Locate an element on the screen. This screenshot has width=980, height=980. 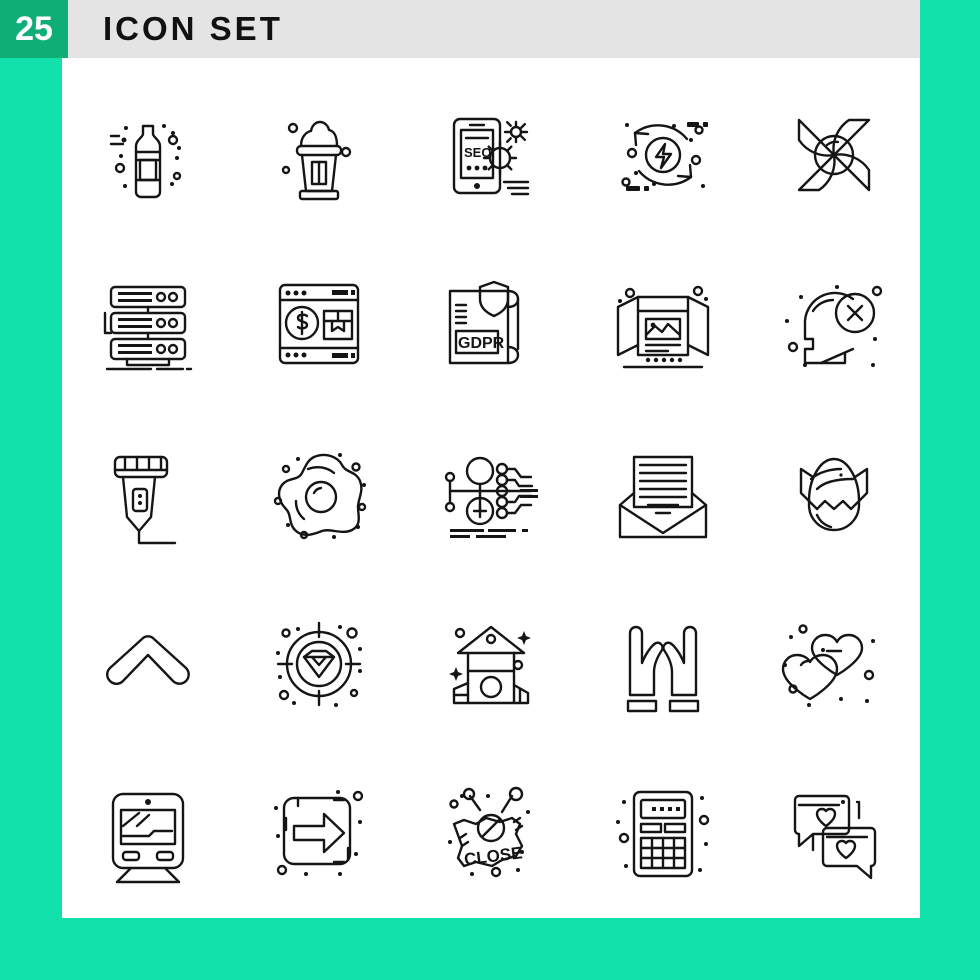
cracked-easter-egg-icon is located at coordinates (834, 494).